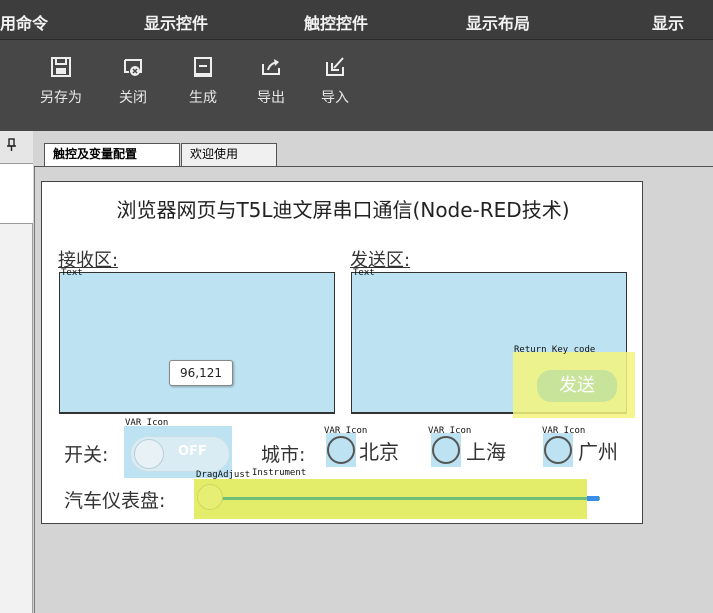 The height and width of the screenshot is (613, 713). I want to click on close-label: 关闭, so click(133, 98).